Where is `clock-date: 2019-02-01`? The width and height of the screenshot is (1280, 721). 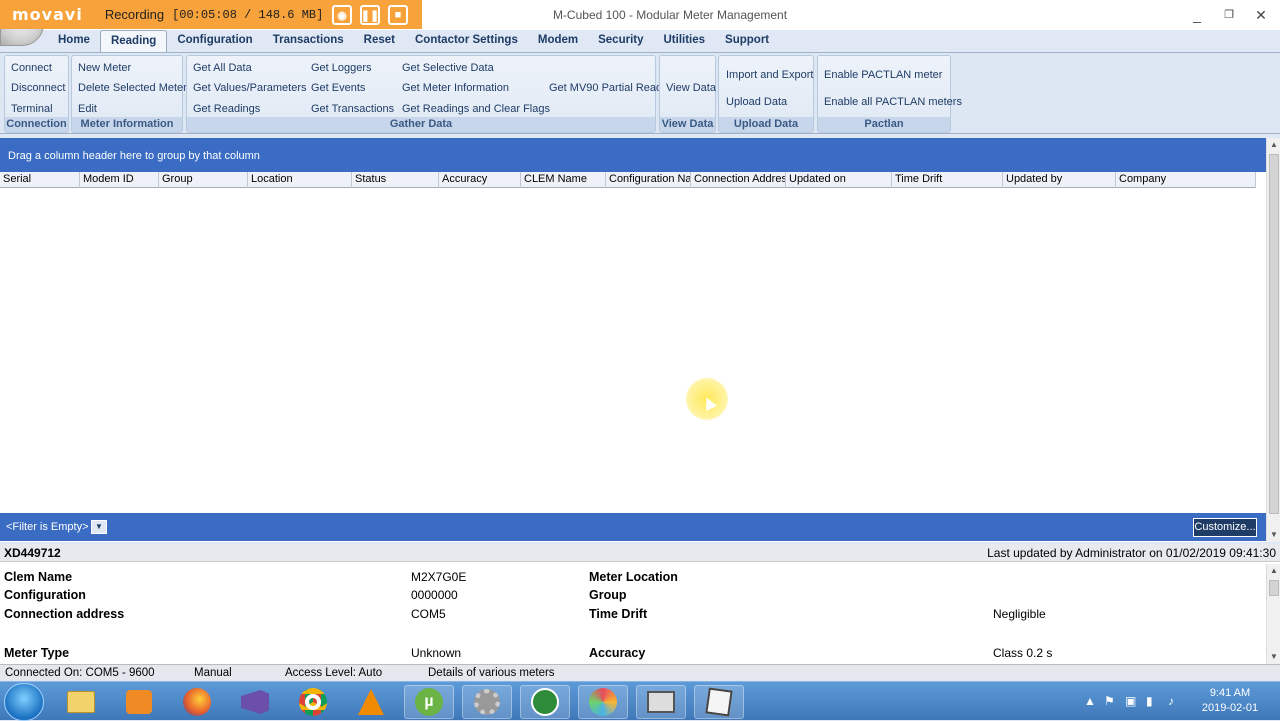 clock-date: 2019-02-01 is located at coordinates (1230, 708).